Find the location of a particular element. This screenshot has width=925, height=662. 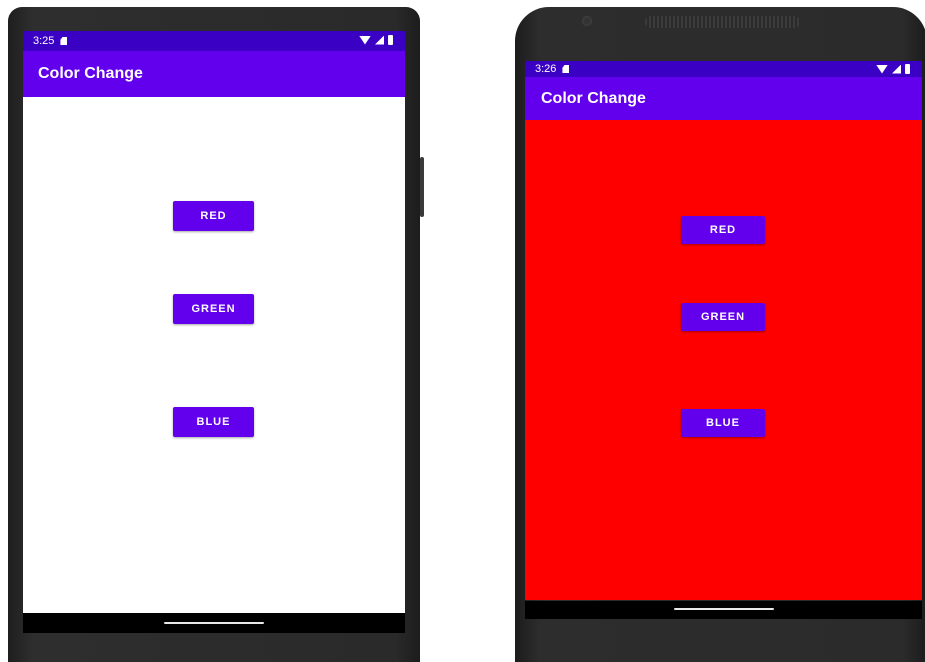

camera-icon is located at coordinates (587, 21).